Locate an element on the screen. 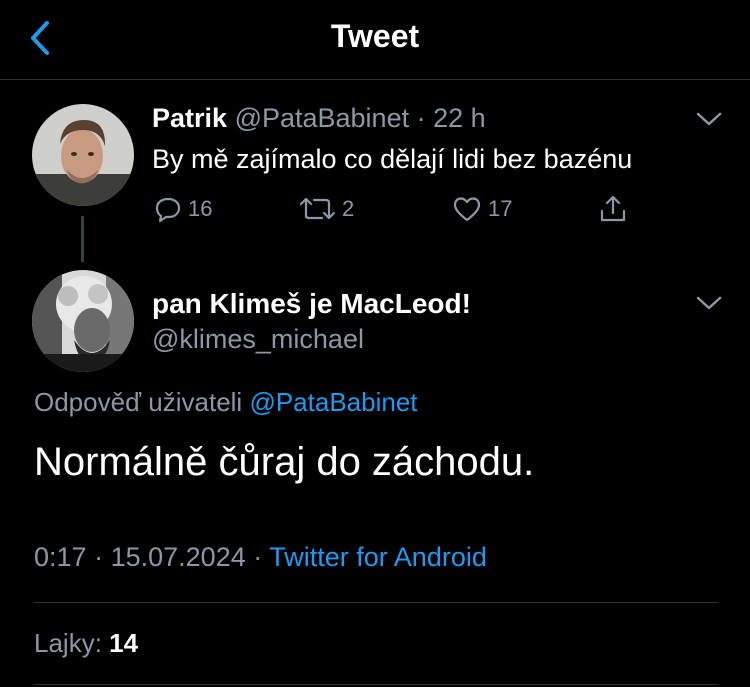 The image size is (750, 687). replying-to-handle: @PataBabinet is located at coordinates (333, 402).